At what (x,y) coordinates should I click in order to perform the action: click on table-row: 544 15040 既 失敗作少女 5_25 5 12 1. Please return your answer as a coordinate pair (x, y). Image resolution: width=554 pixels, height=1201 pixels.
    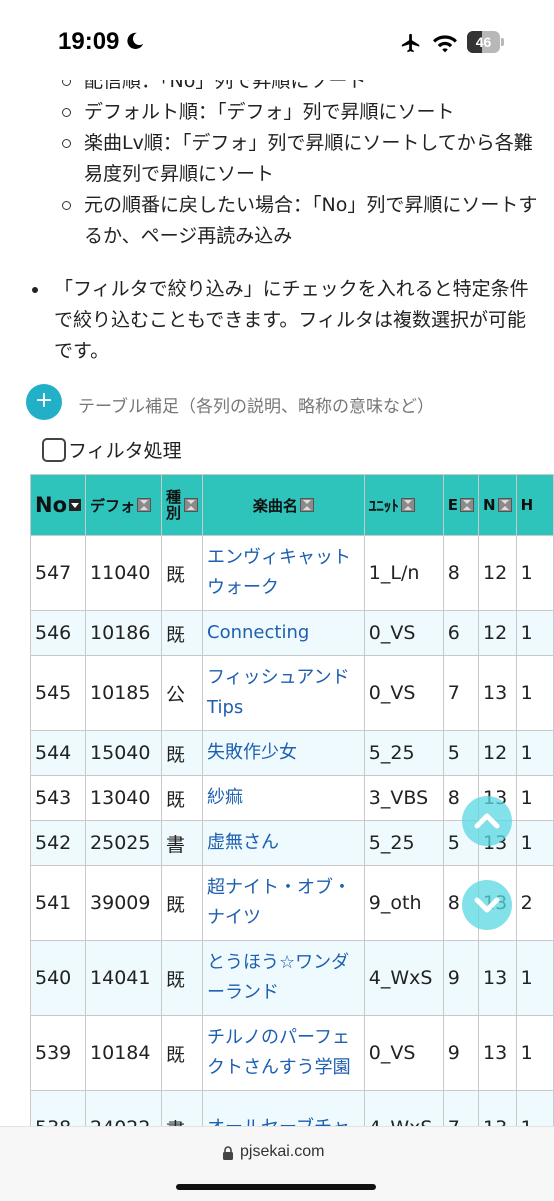
    Looking at the image, I should click on (291, 753).